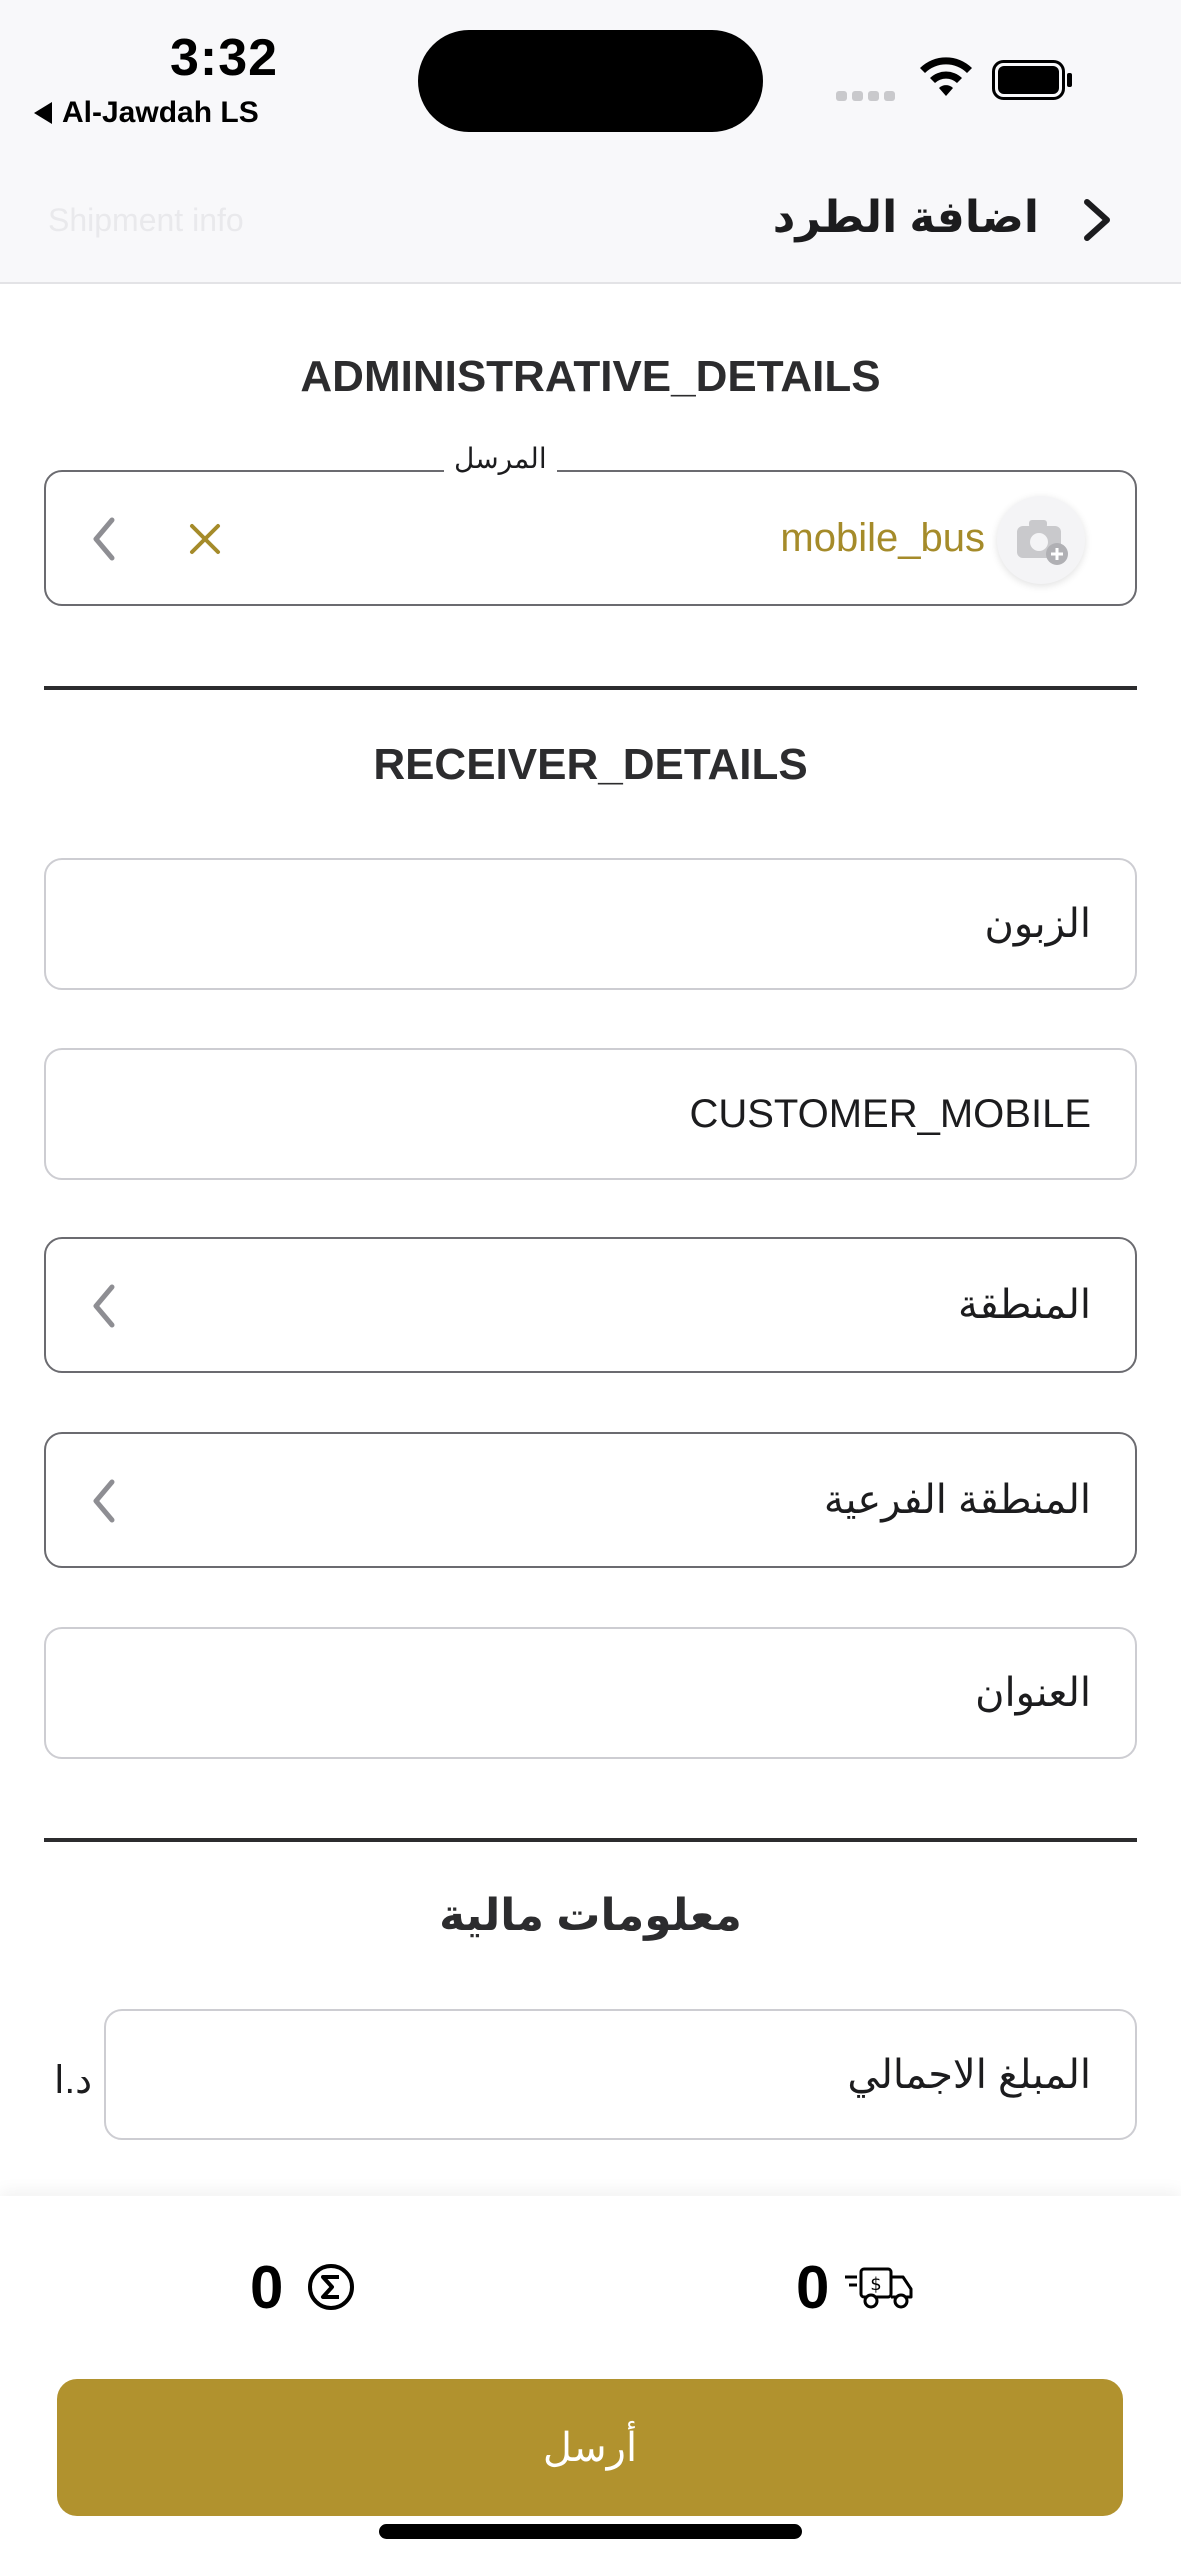 The height and width of the screenshot is (2560, 1181). What do you see at coordinates (882, 537) in the screenshot?
I see `sender-value: mobile_bus` at bounding box center [882, 537].